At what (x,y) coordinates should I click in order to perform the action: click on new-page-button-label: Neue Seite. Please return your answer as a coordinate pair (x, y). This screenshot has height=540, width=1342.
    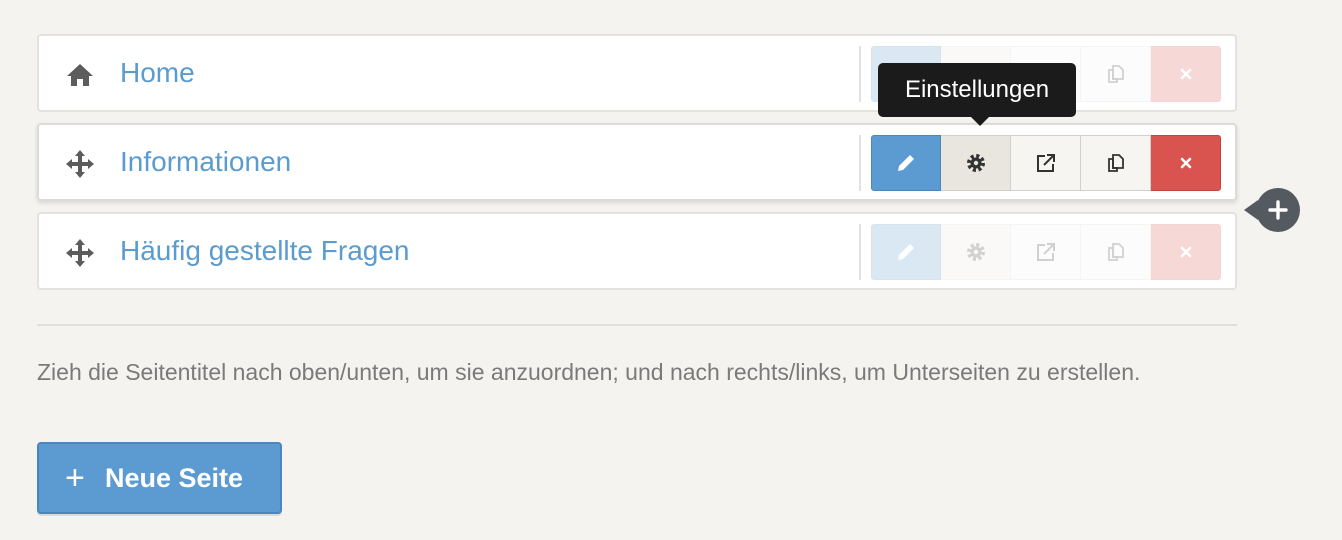
    Looking at the image, I should click on (174, 477).